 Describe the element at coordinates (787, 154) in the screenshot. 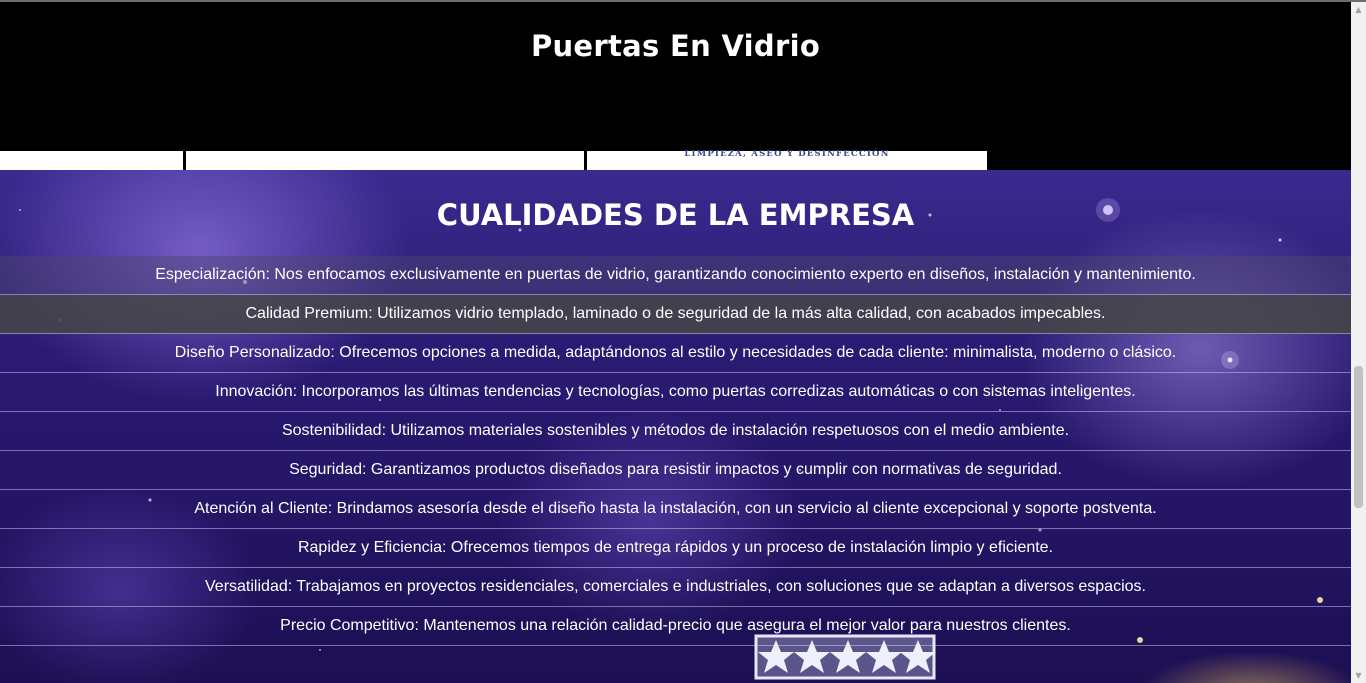

I see `gallery-card-caption: LIMPIEZA, ASEO Y DESINFECCIÓN` at that location.